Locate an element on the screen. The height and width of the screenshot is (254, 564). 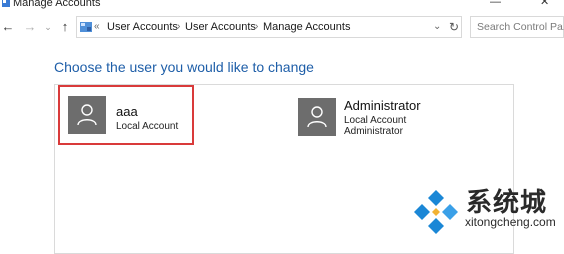
xitongcheng-logo-icon is located at coordinates (436, 212).